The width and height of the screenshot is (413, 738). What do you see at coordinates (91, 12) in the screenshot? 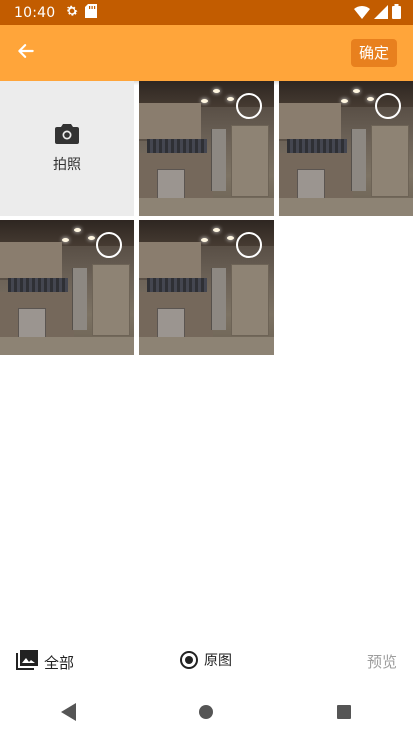
I see `sd-card-icon` at bounding box center [91, 12].